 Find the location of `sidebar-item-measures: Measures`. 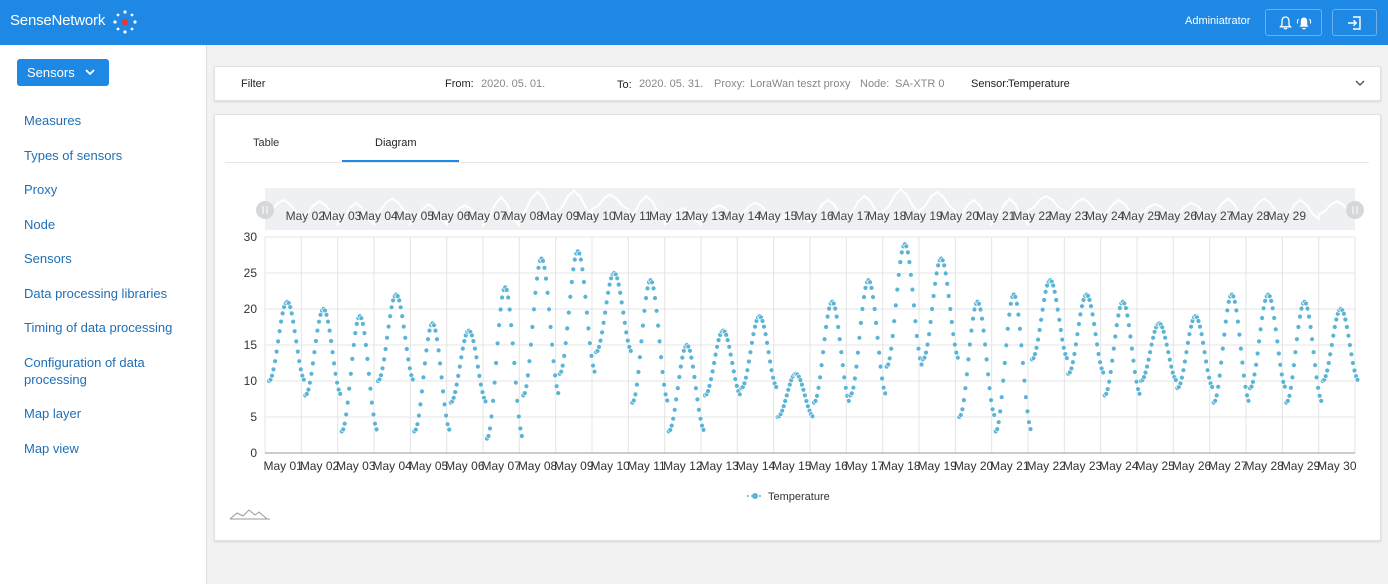

sidebar-item-measures: Measures is located at coordinates (109, 120).